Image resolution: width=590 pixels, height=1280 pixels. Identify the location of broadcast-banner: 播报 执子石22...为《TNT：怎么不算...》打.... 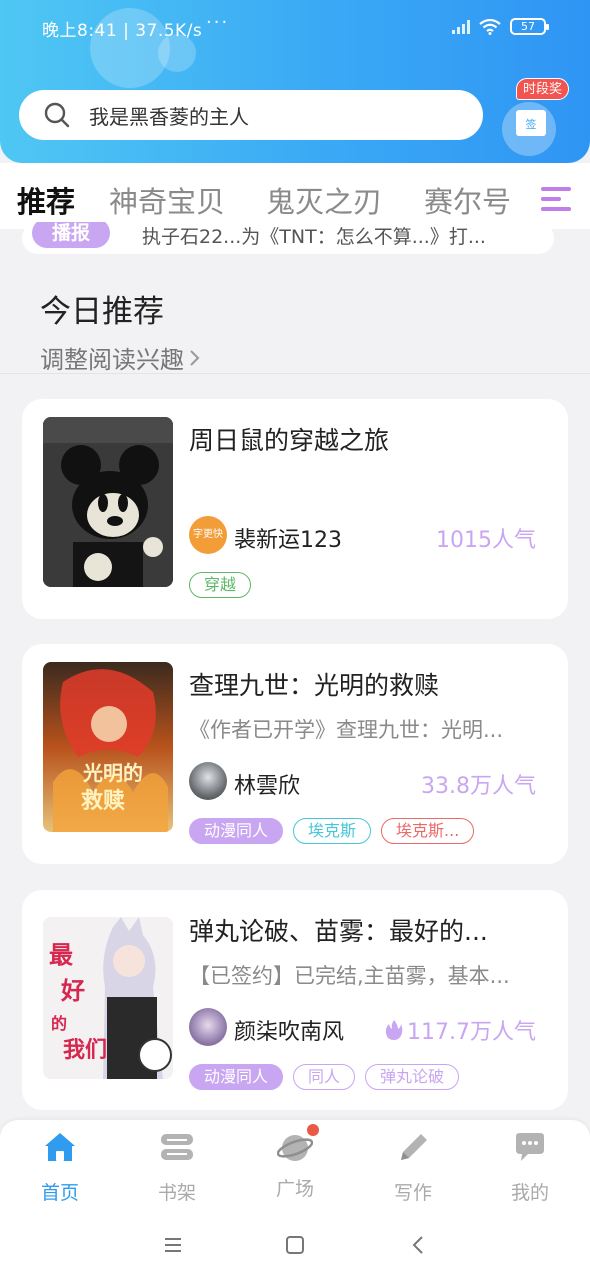
(288, 238).